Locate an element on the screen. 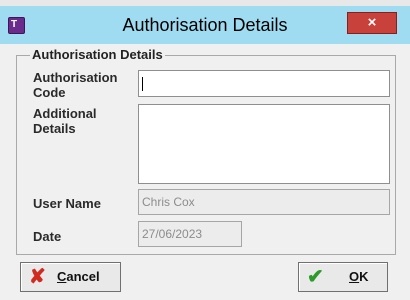 The width and height of the screenshot is (410, 300). date-label: Date is located at coordinates (47, 236).